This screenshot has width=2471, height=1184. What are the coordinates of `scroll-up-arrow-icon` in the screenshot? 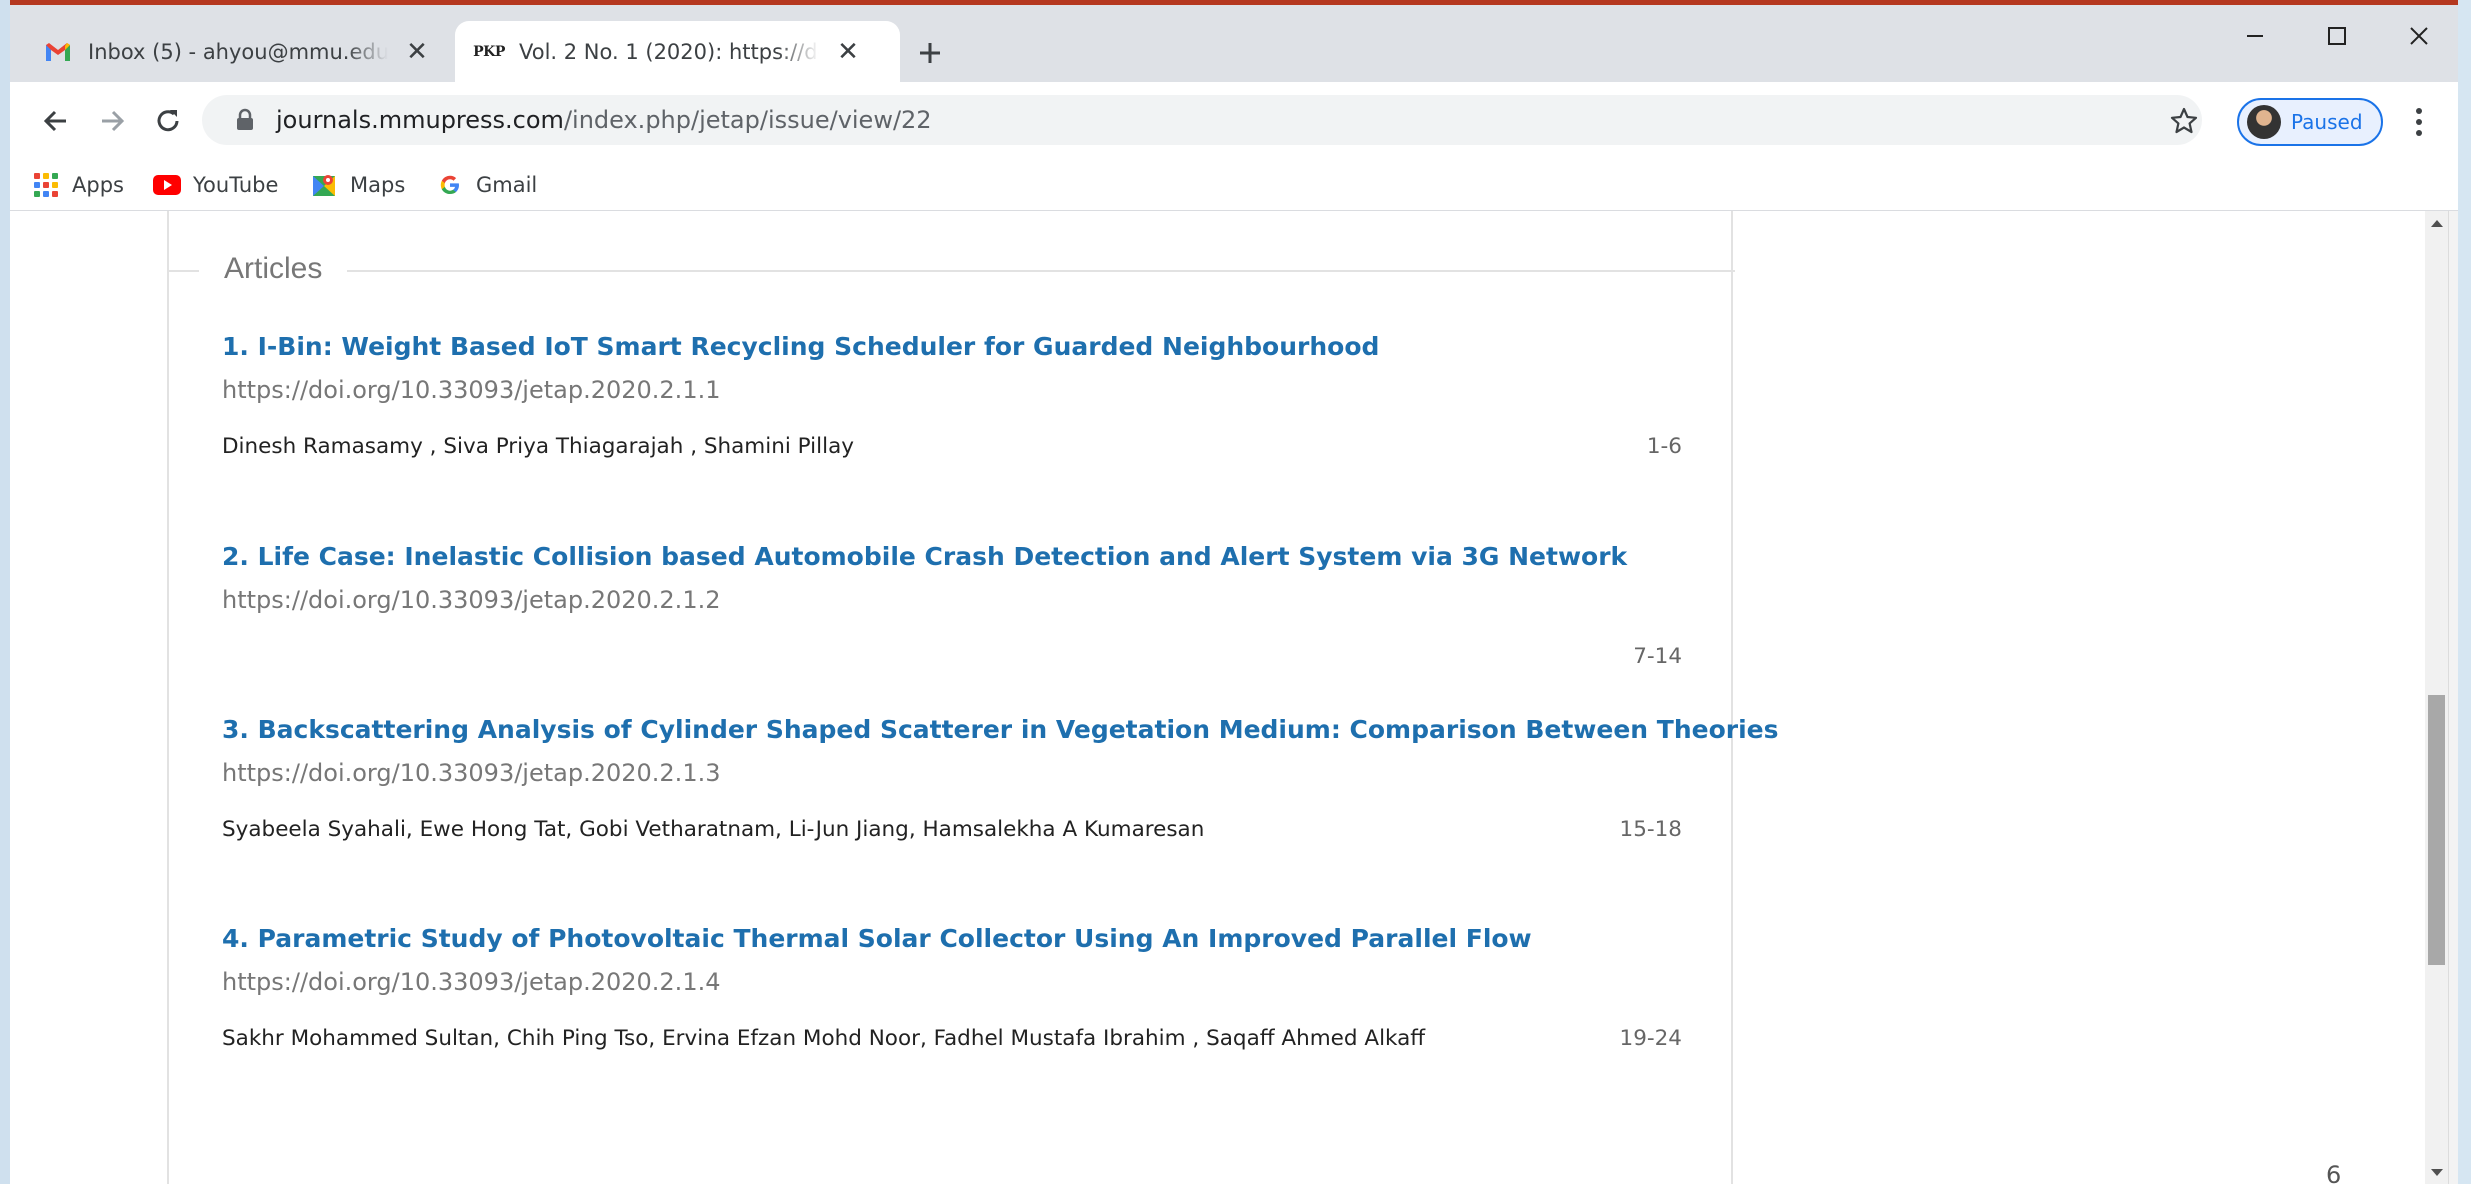 It's located at (2436, 223).